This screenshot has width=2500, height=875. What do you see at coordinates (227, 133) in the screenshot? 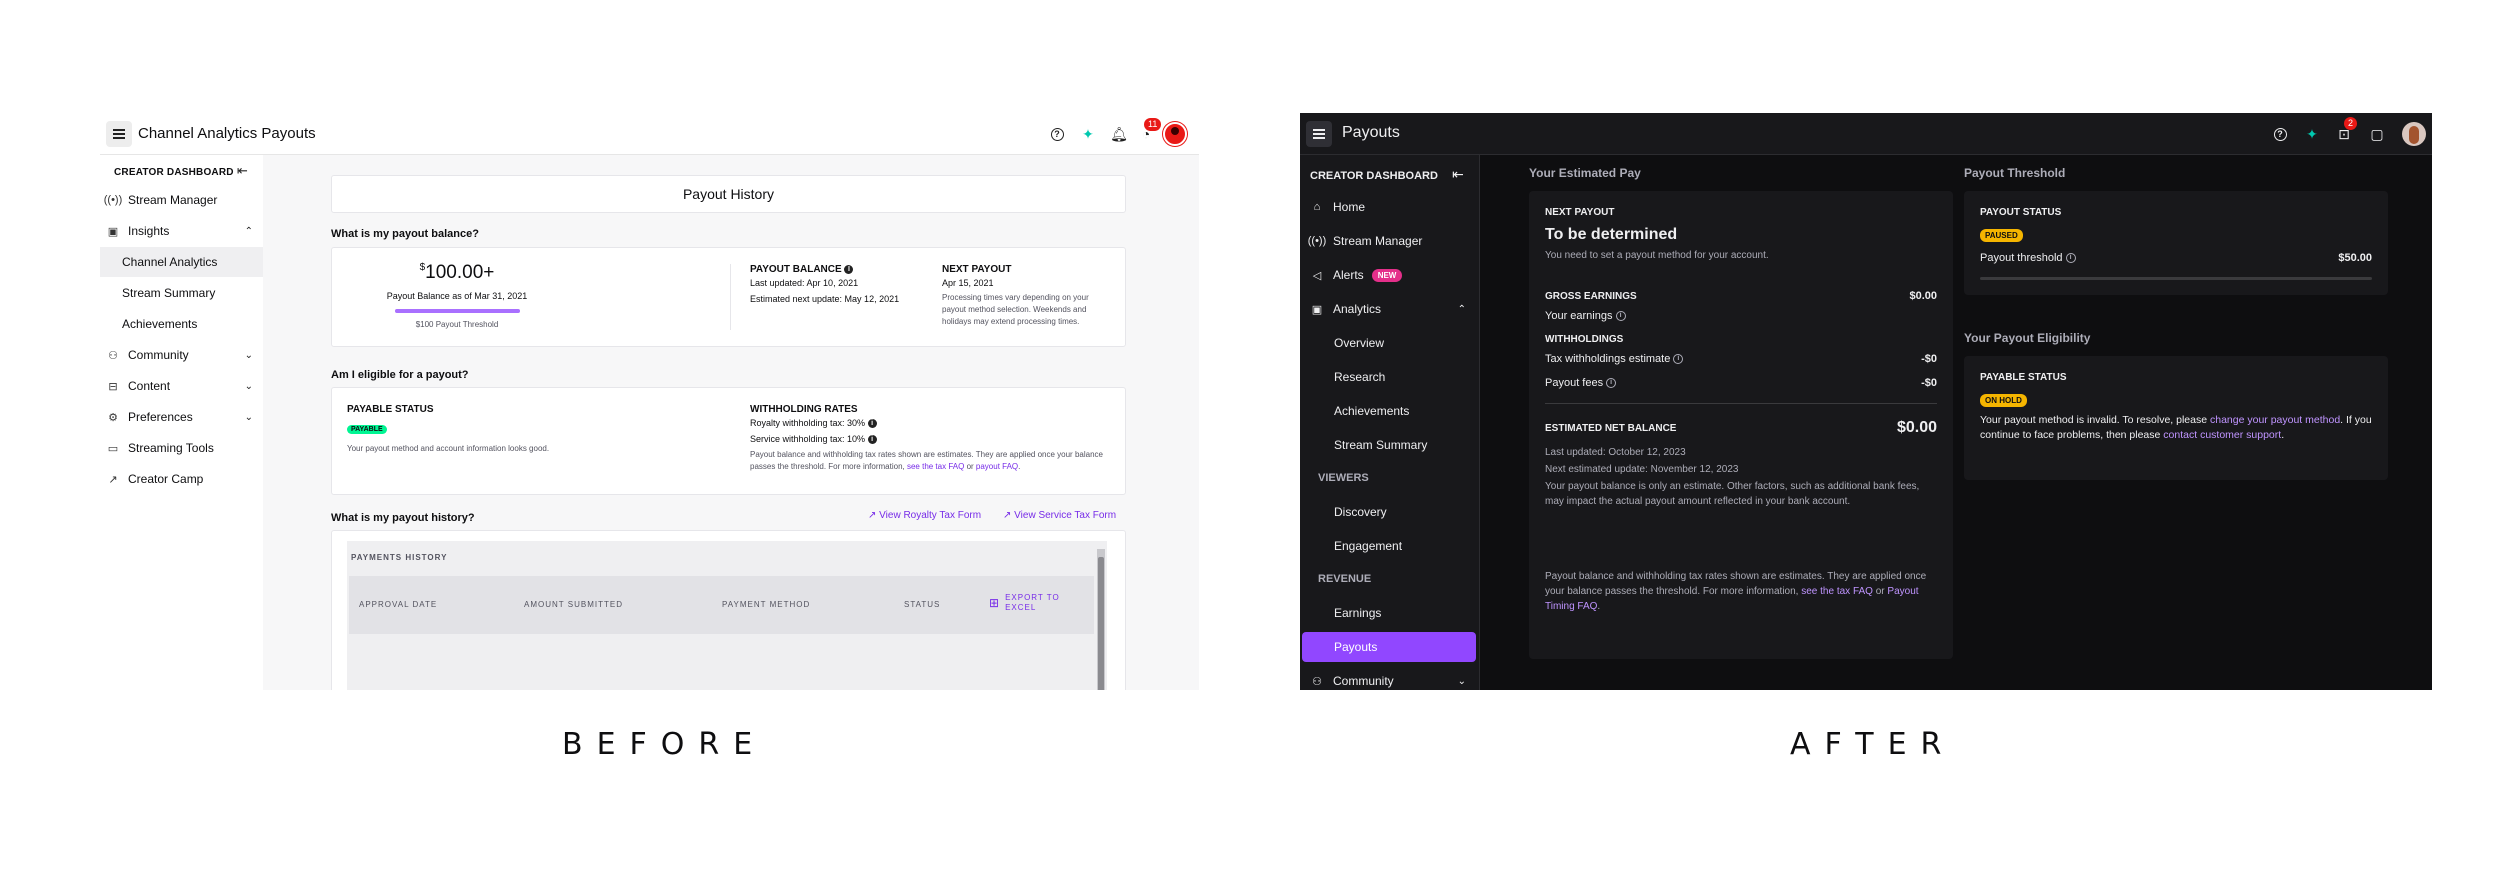
I see `app-title: Channel Analytics Payouts` at bounding box center [227, 133].